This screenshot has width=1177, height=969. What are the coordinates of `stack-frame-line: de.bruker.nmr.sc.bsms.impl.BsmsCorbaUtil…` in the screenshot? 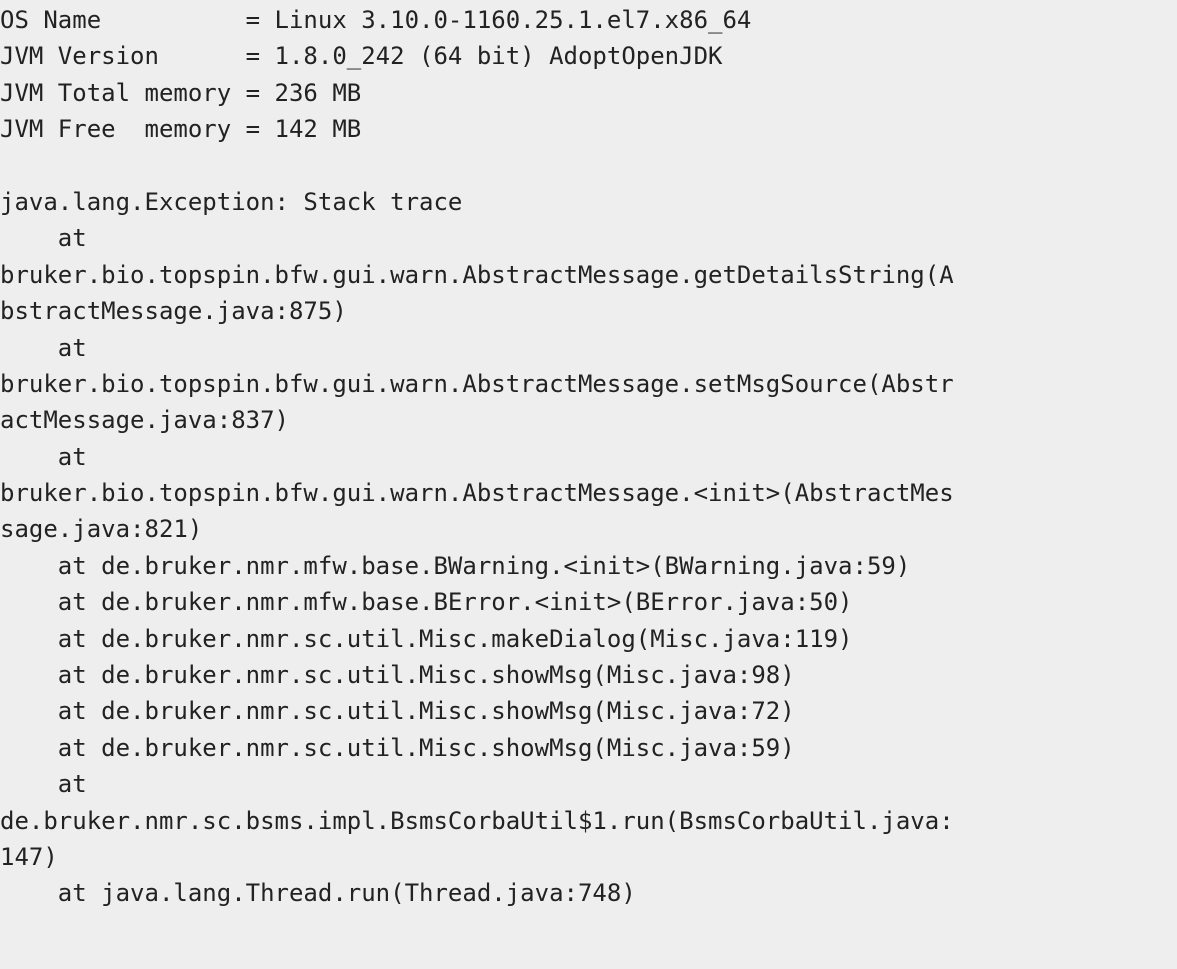 It's located at (477, 820).